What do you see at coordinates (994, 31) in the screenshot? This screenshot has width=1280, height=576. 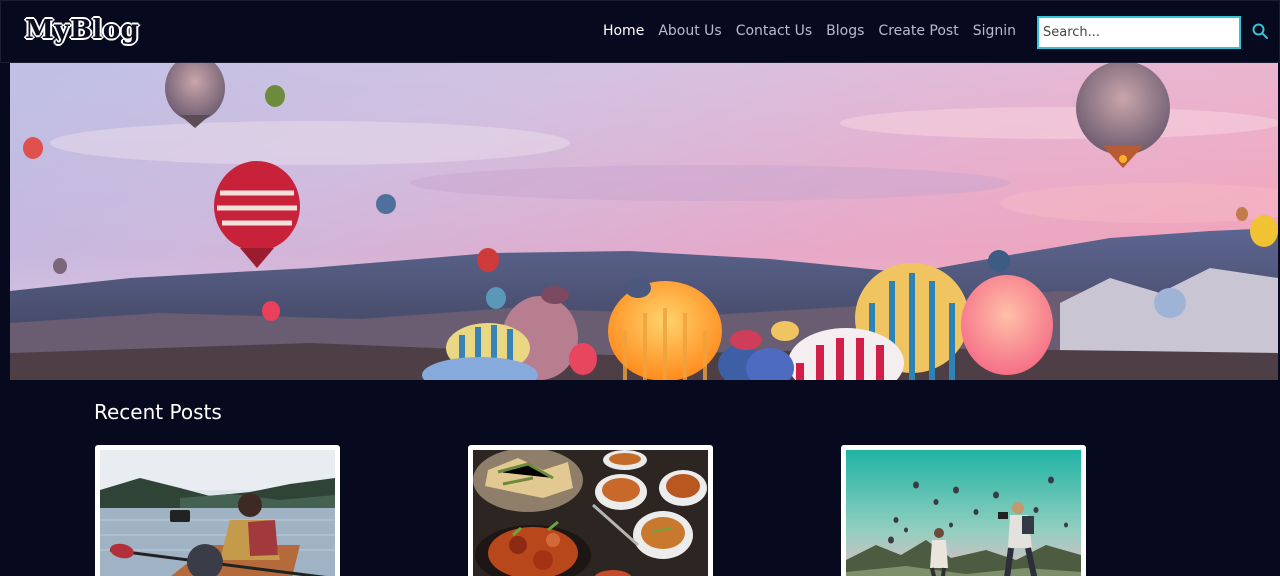 I see `nav-signin-link: Signin` at bounding box center [994, 31].